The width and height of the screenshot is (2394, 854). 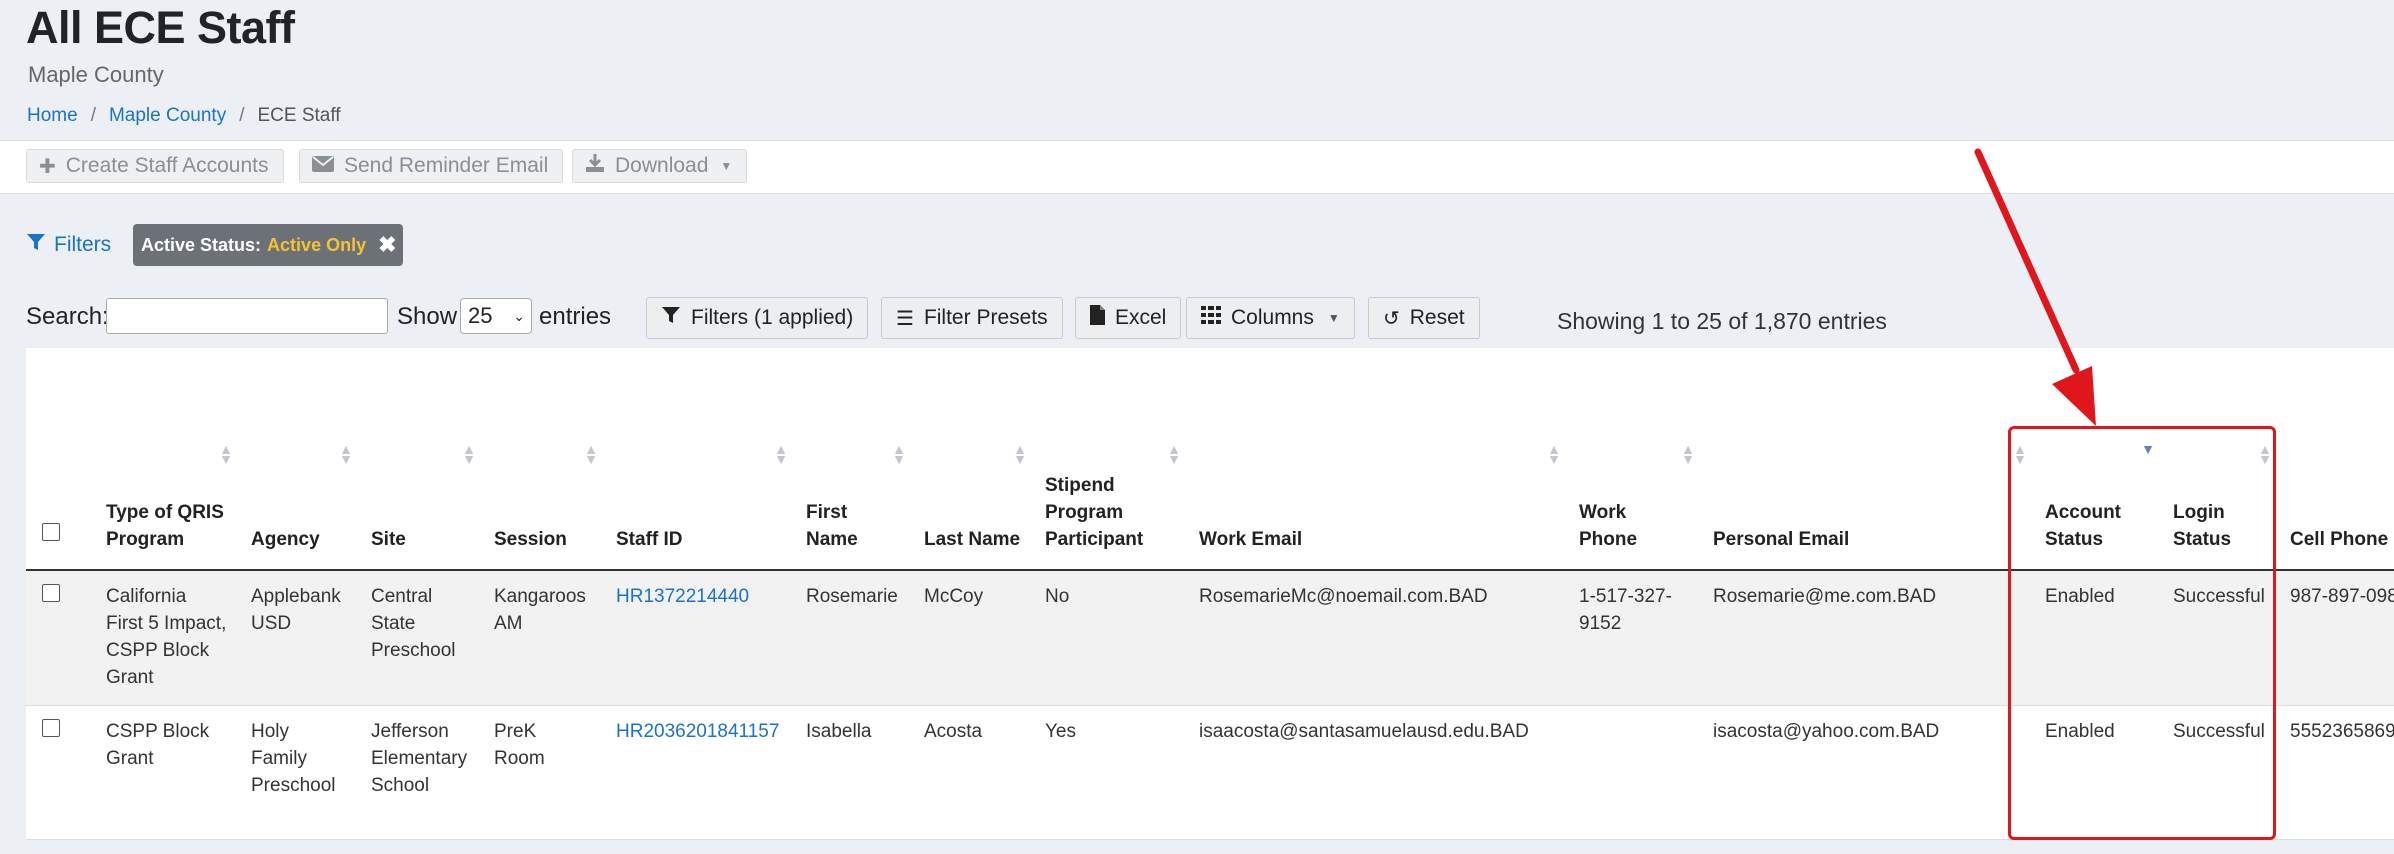 What do you see at coordinates (972, 459) in the screenshot?
I see `column-header: Last Name ▲ ▼` at bounding box center [972, 459].